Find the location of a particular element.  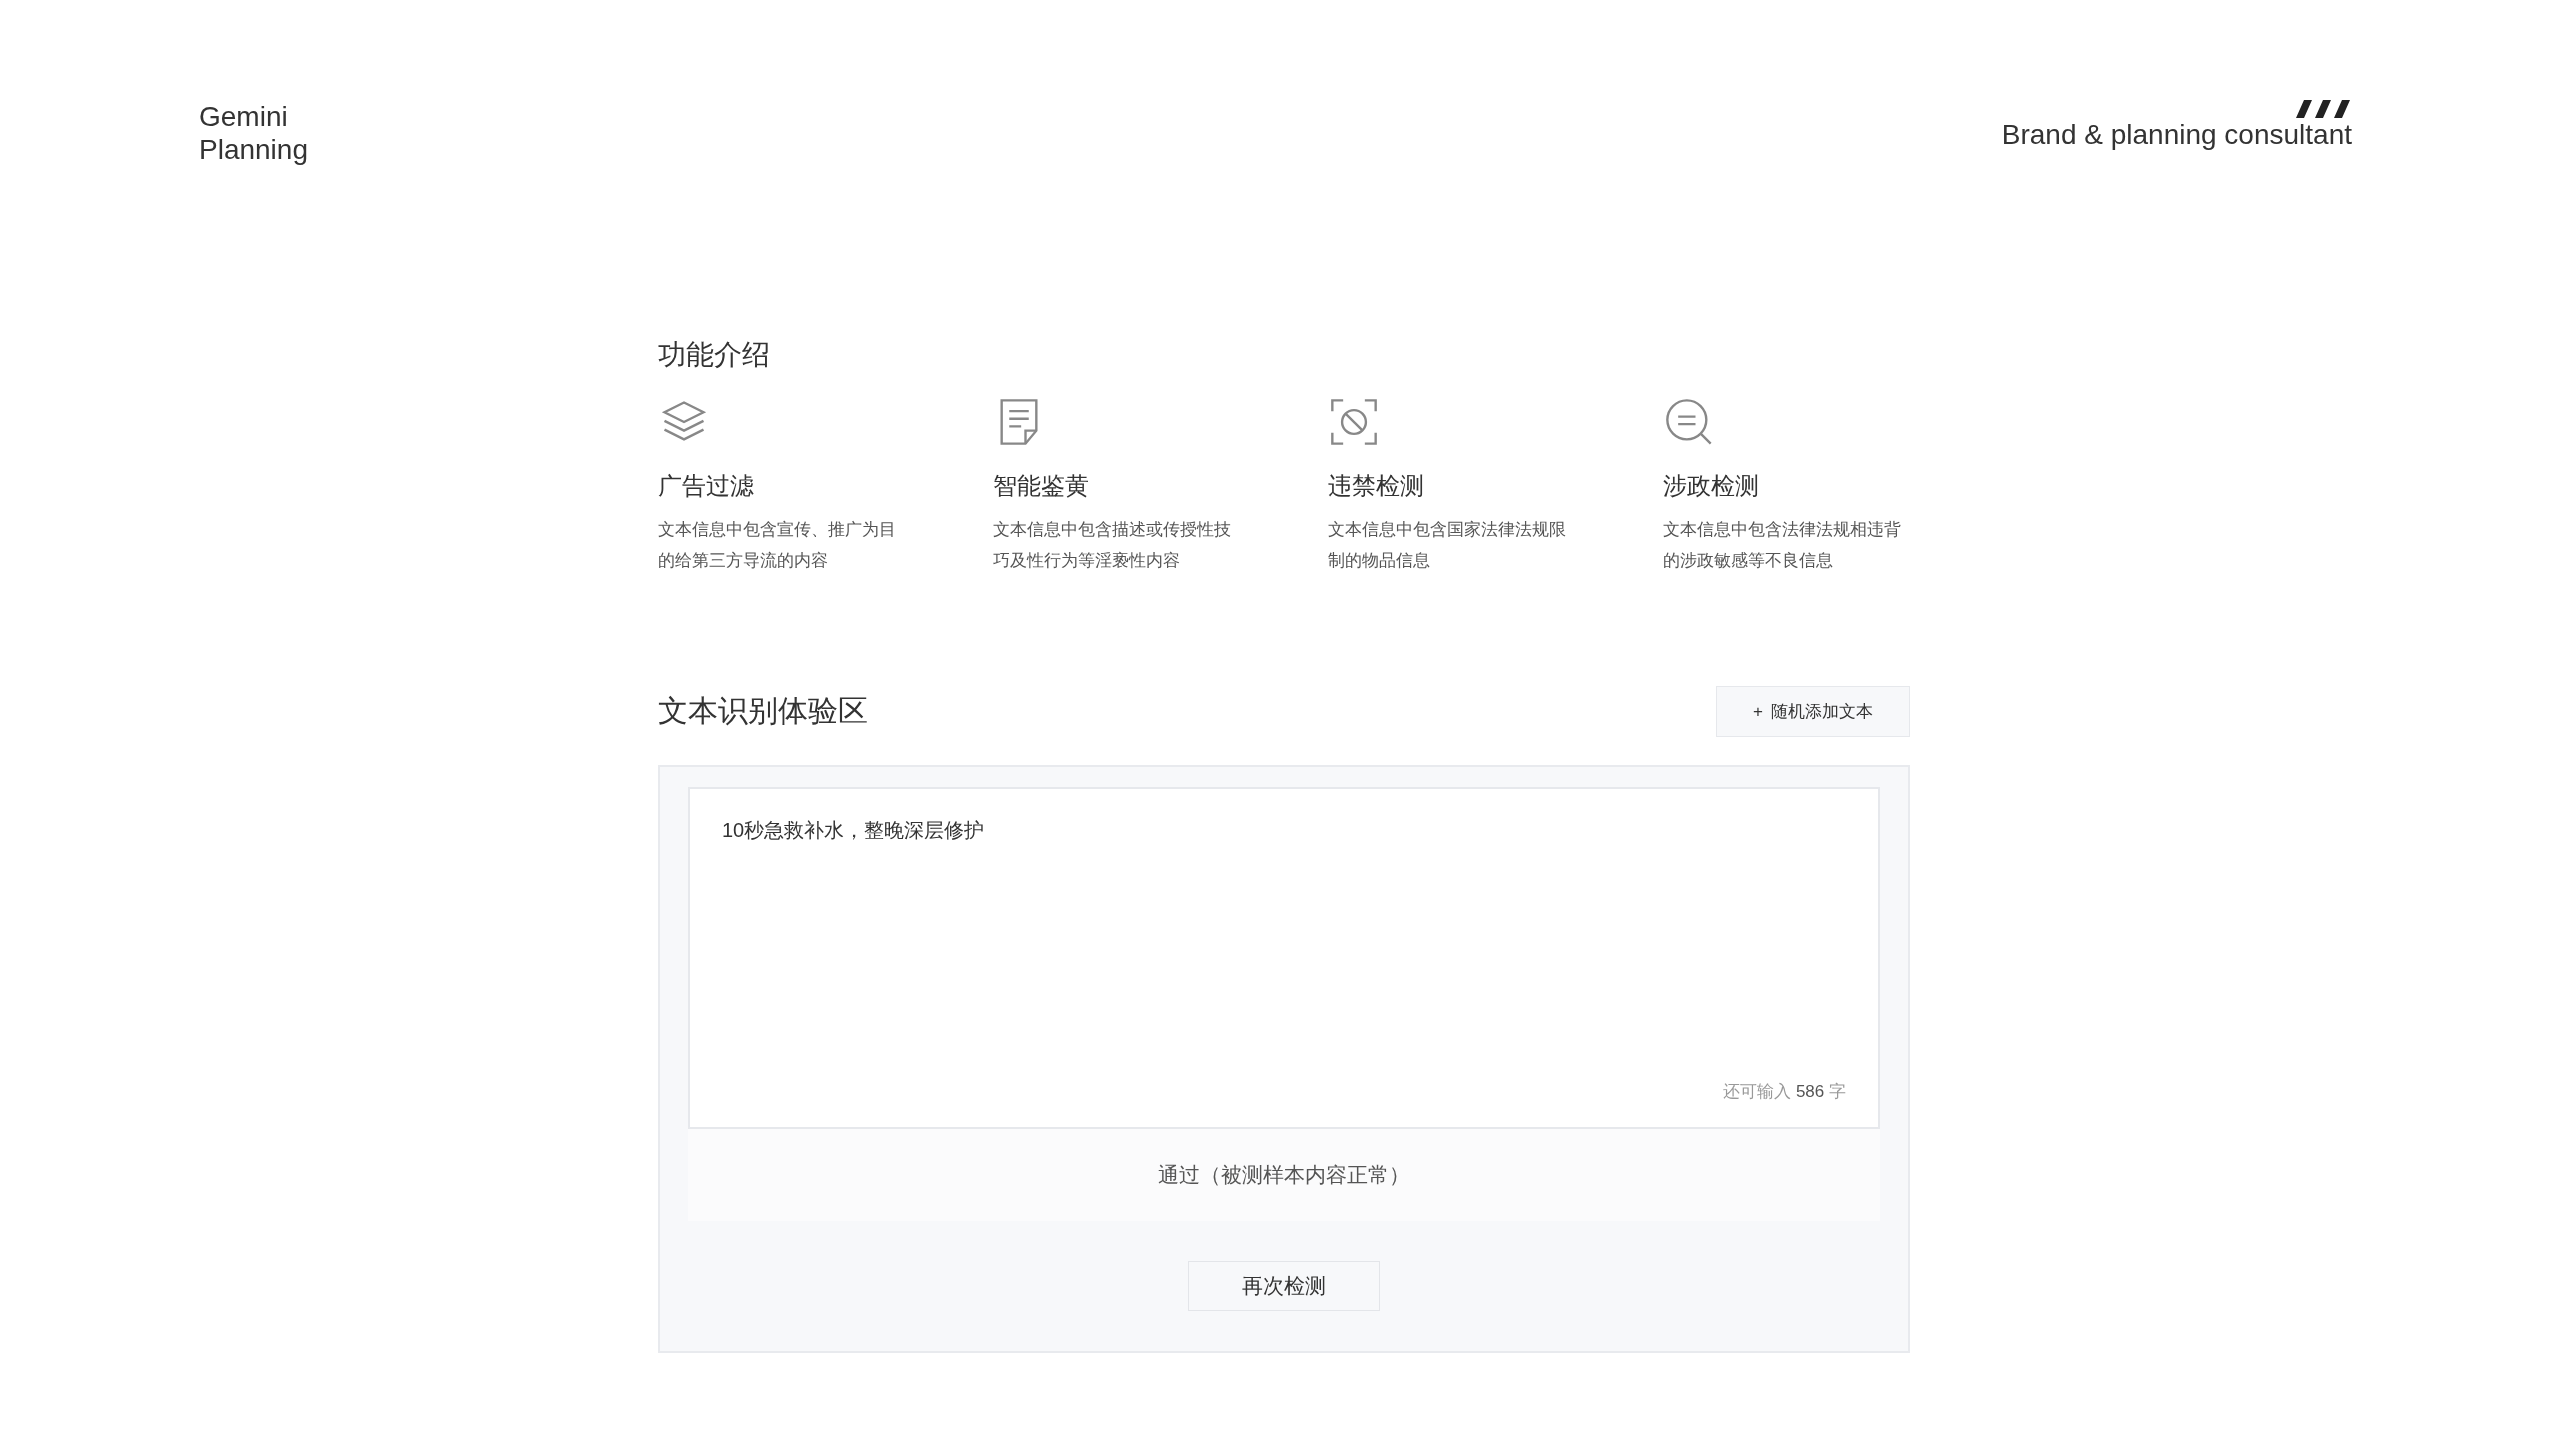

tagline: Brand & planning consultant is located at coordinates (2176, 134).